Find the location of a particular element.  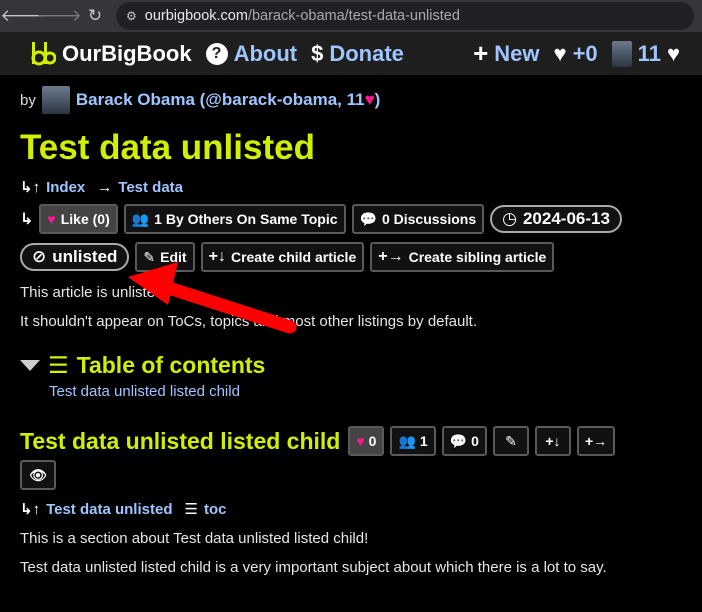

discussions-button: 💬 0 Discussions is located at coordinates (418, 219).